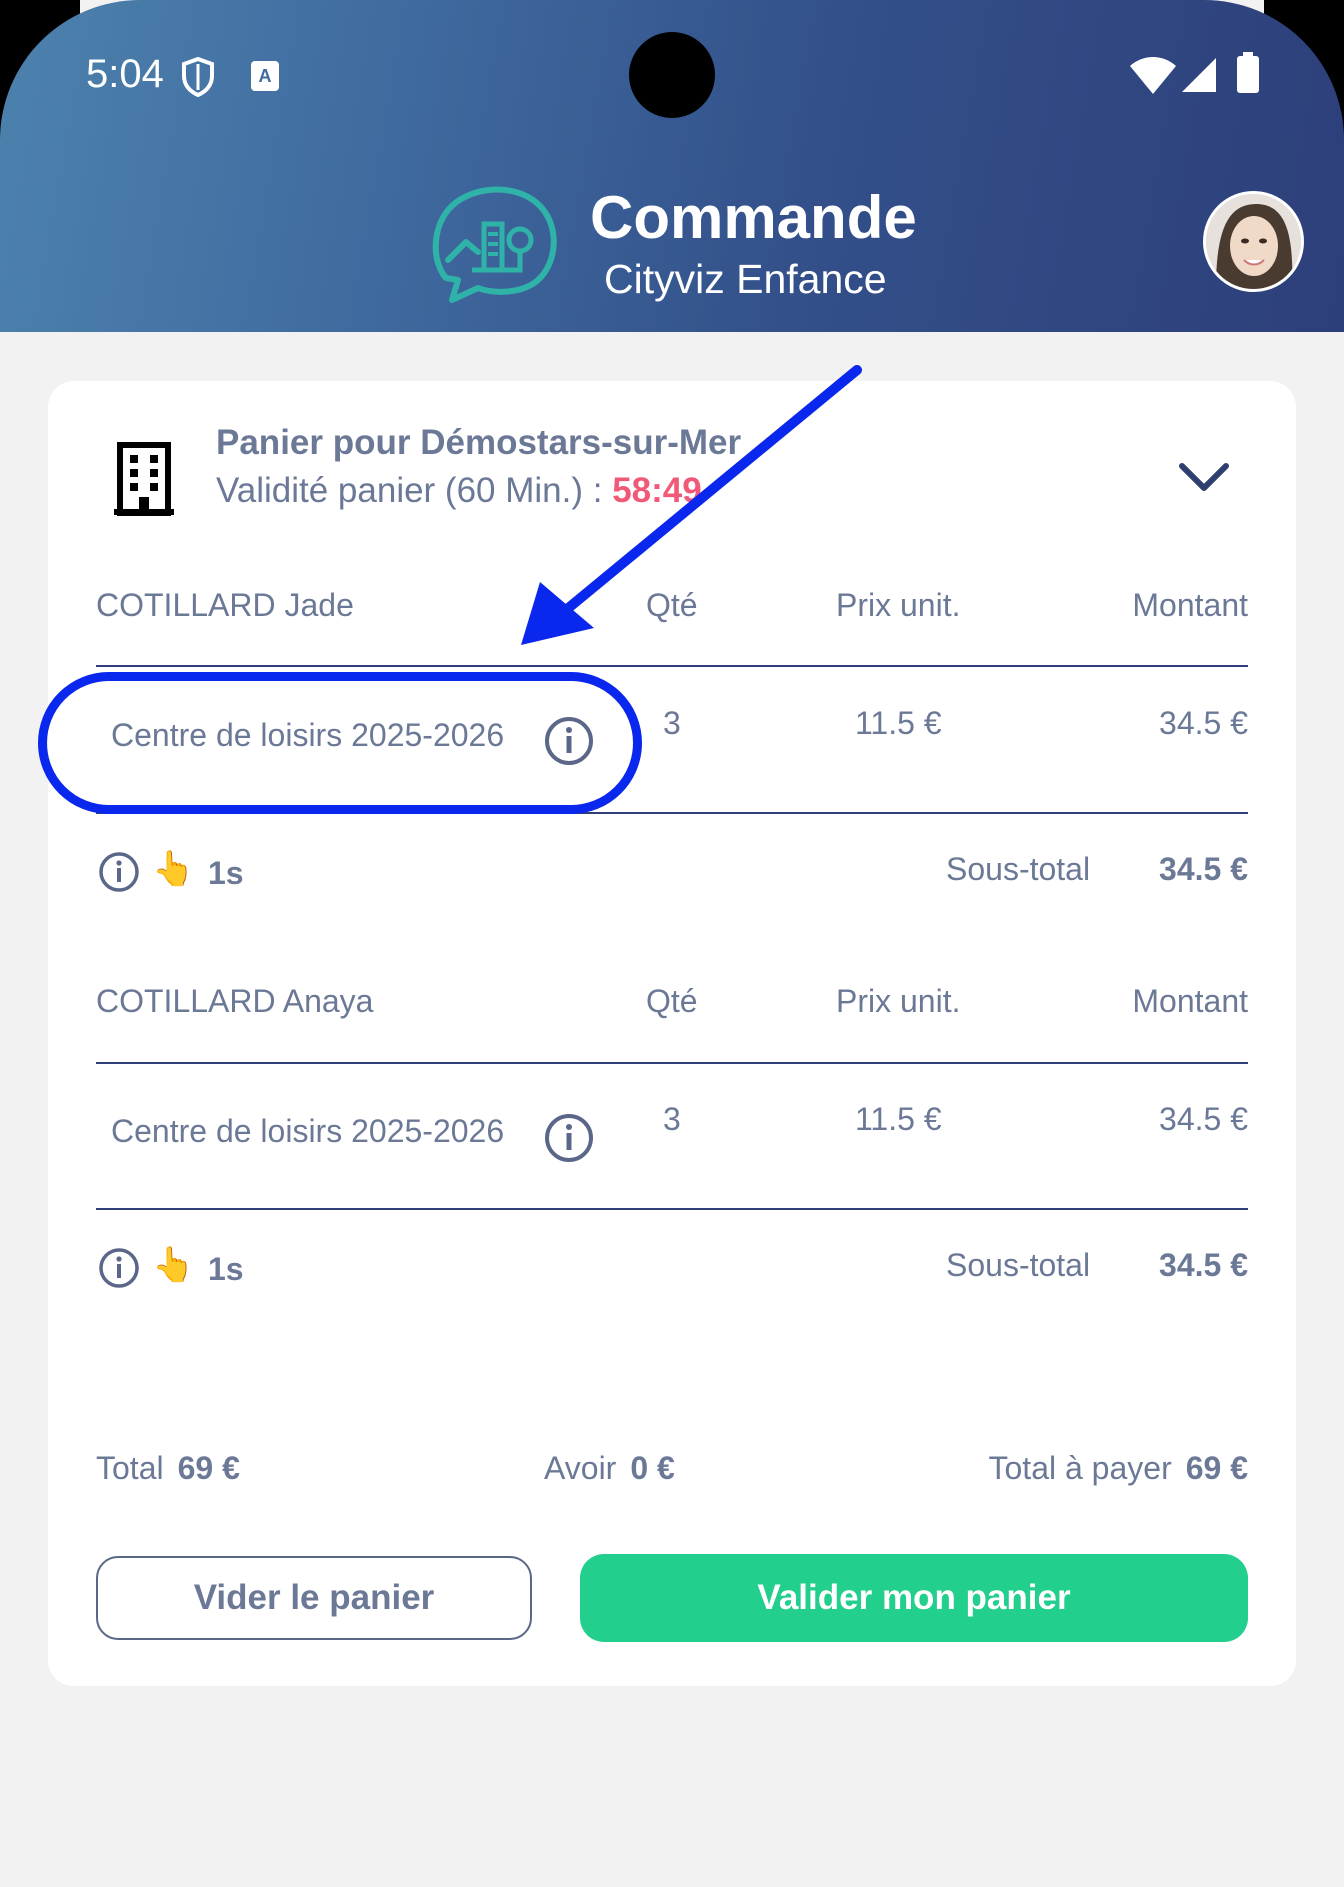  What do you see at coordinates (479, 442) in the screenshot?
I see `cart-title: Panier pour Démostars-sur-Mer` at bounding box center [479, 442].